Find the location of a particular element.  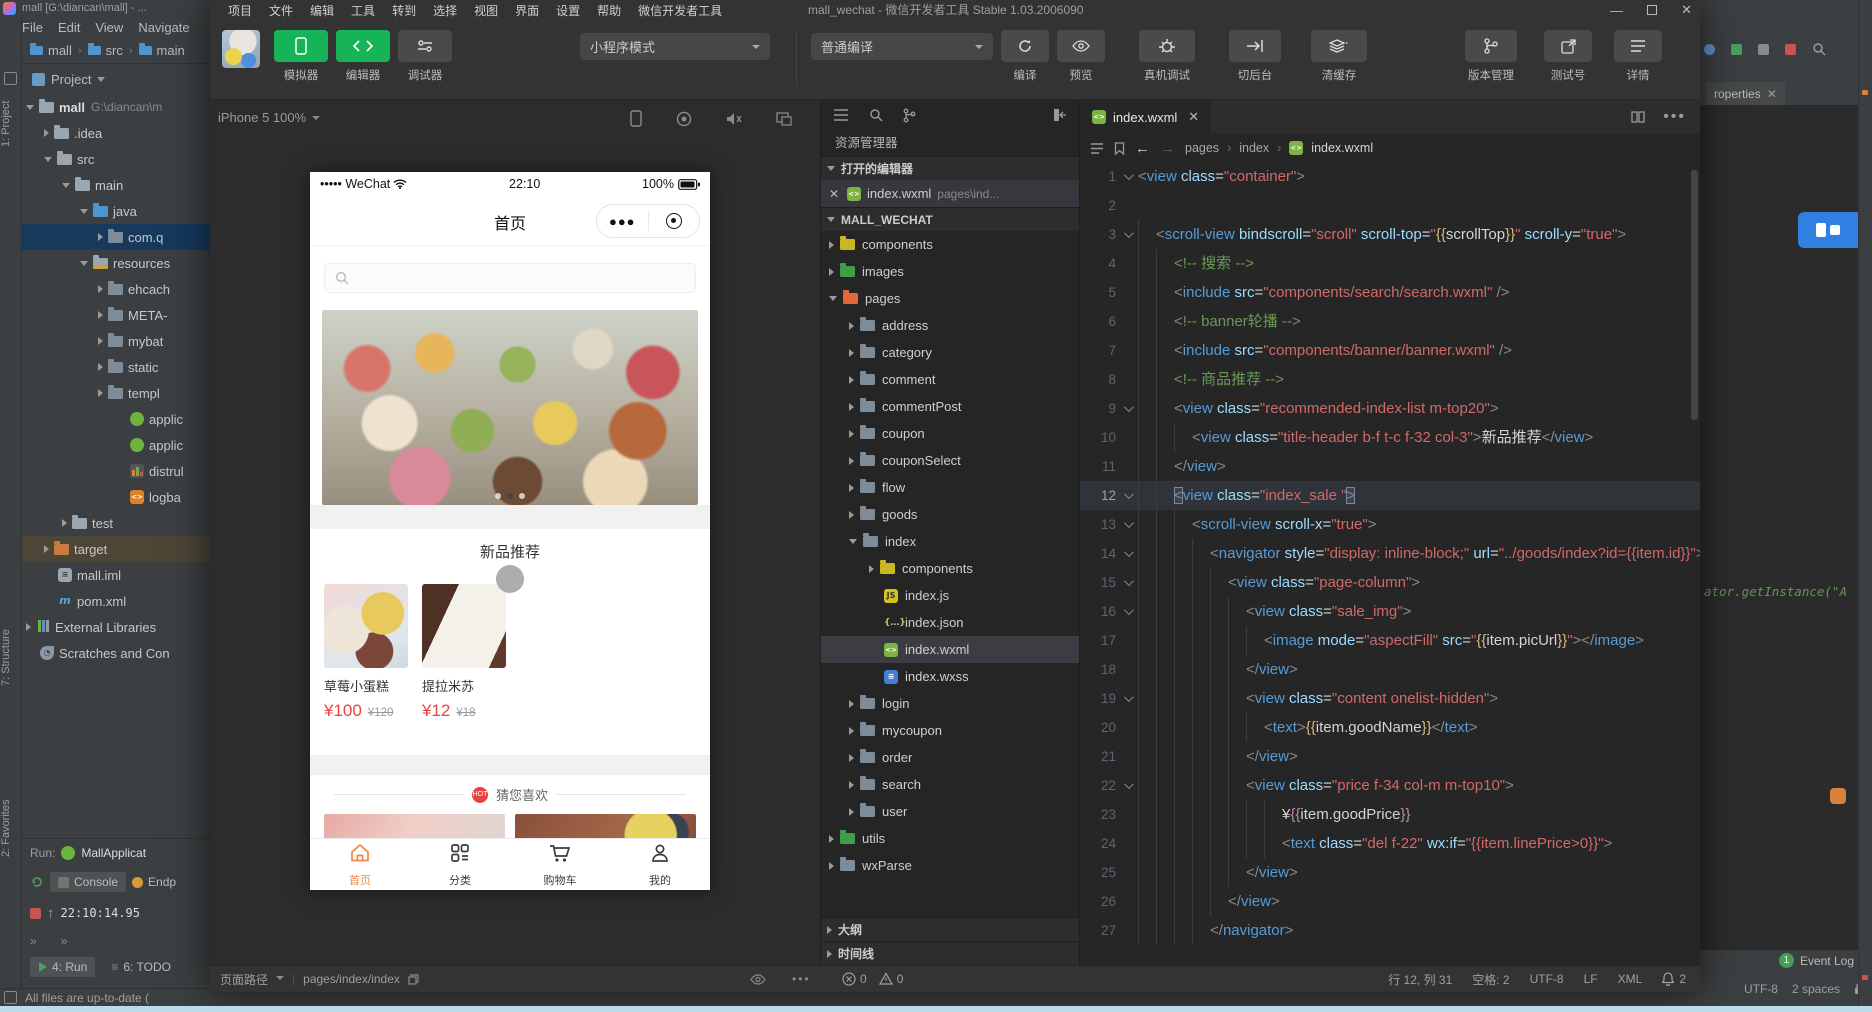

run-config-name: MallApplicat is located at coordinates (113, 853).